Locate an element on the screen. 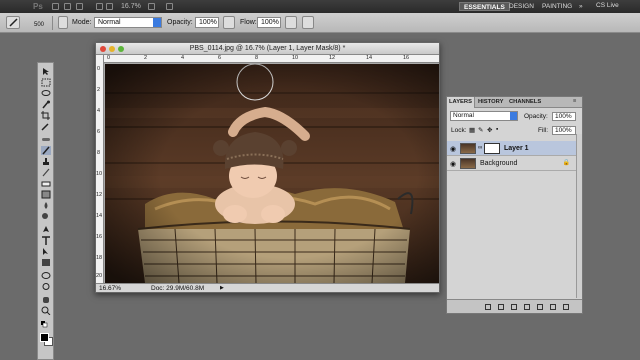  pen-tool-icon is located at coordinates (46, 229).